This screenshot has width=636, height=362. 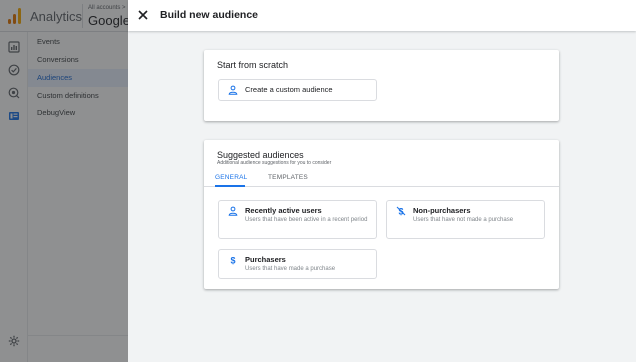 What do you see at coordinates (143, 15) in the screenshot?
I see `close-icon` at bounding box center [143, 15].